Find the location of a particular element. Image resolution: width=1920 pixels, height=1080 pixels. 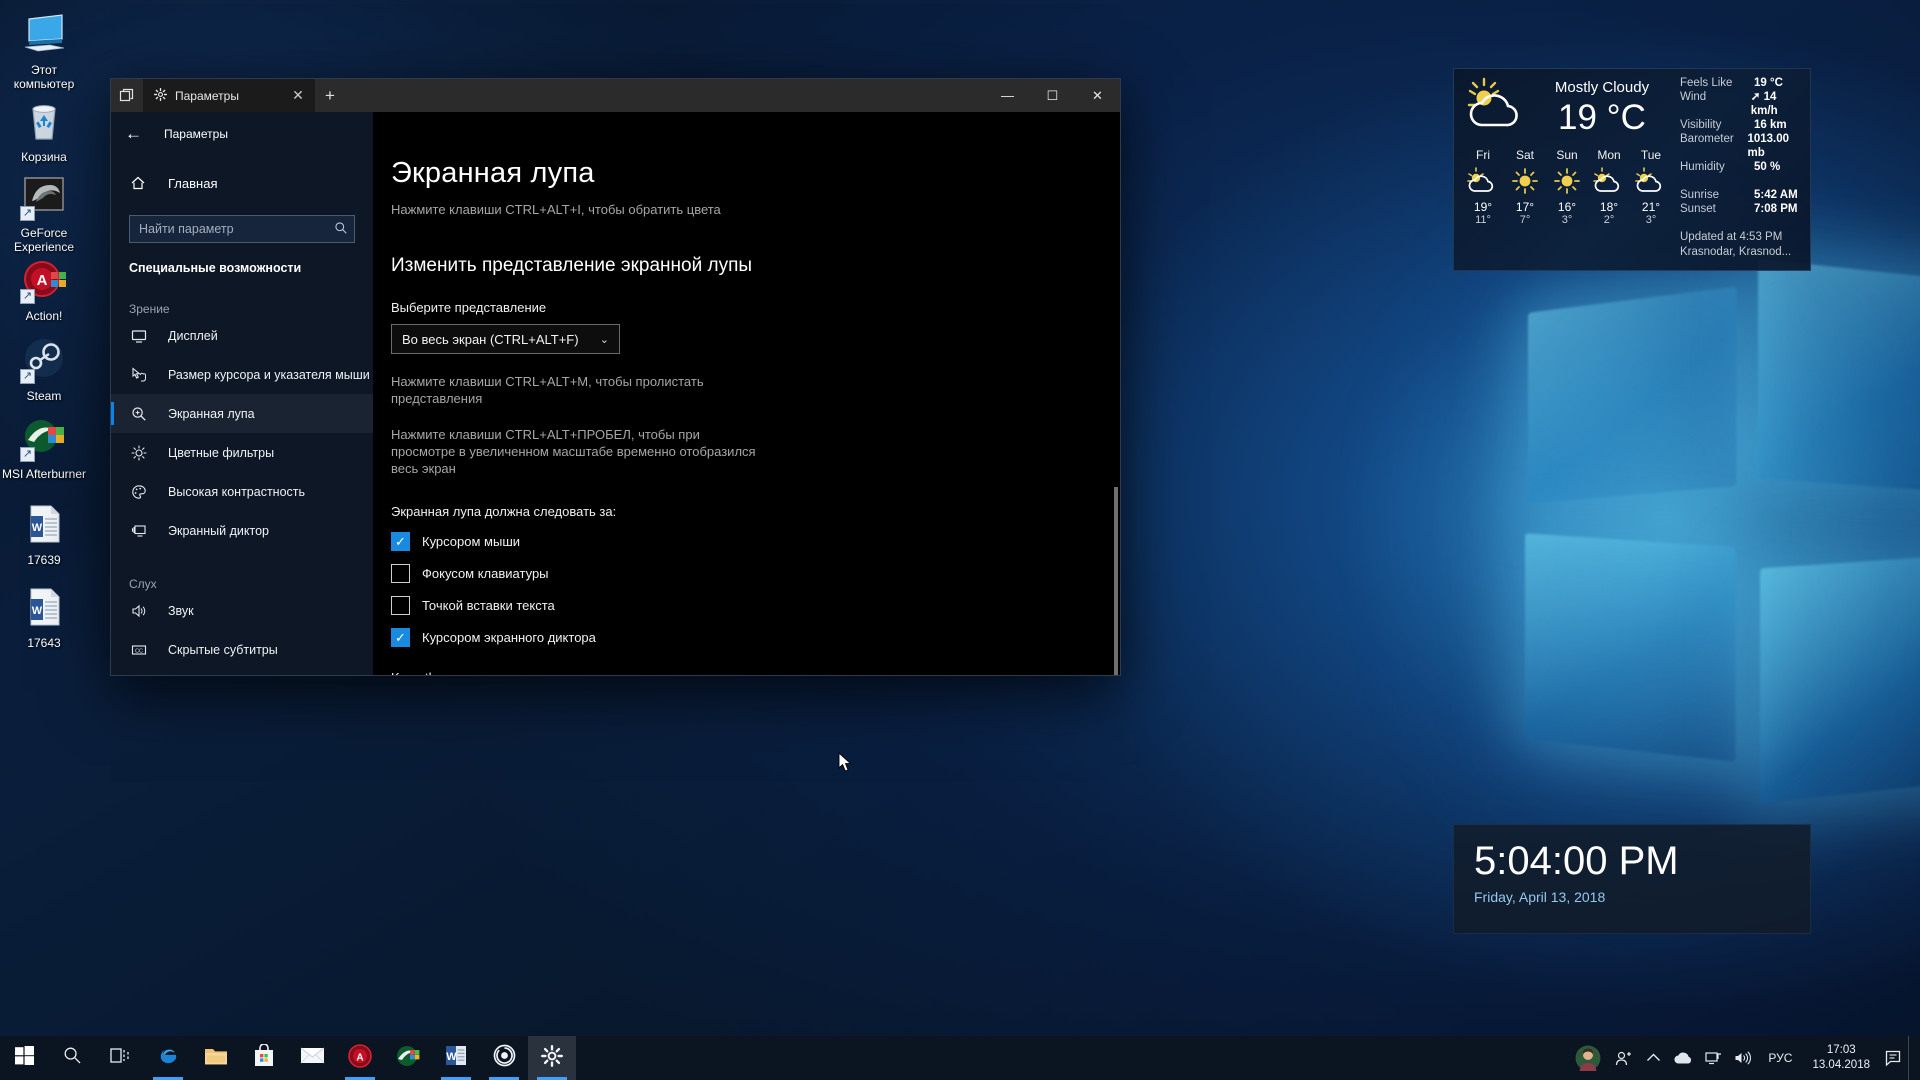

msi-afterburner-button is located at coordinates (408, 1058).